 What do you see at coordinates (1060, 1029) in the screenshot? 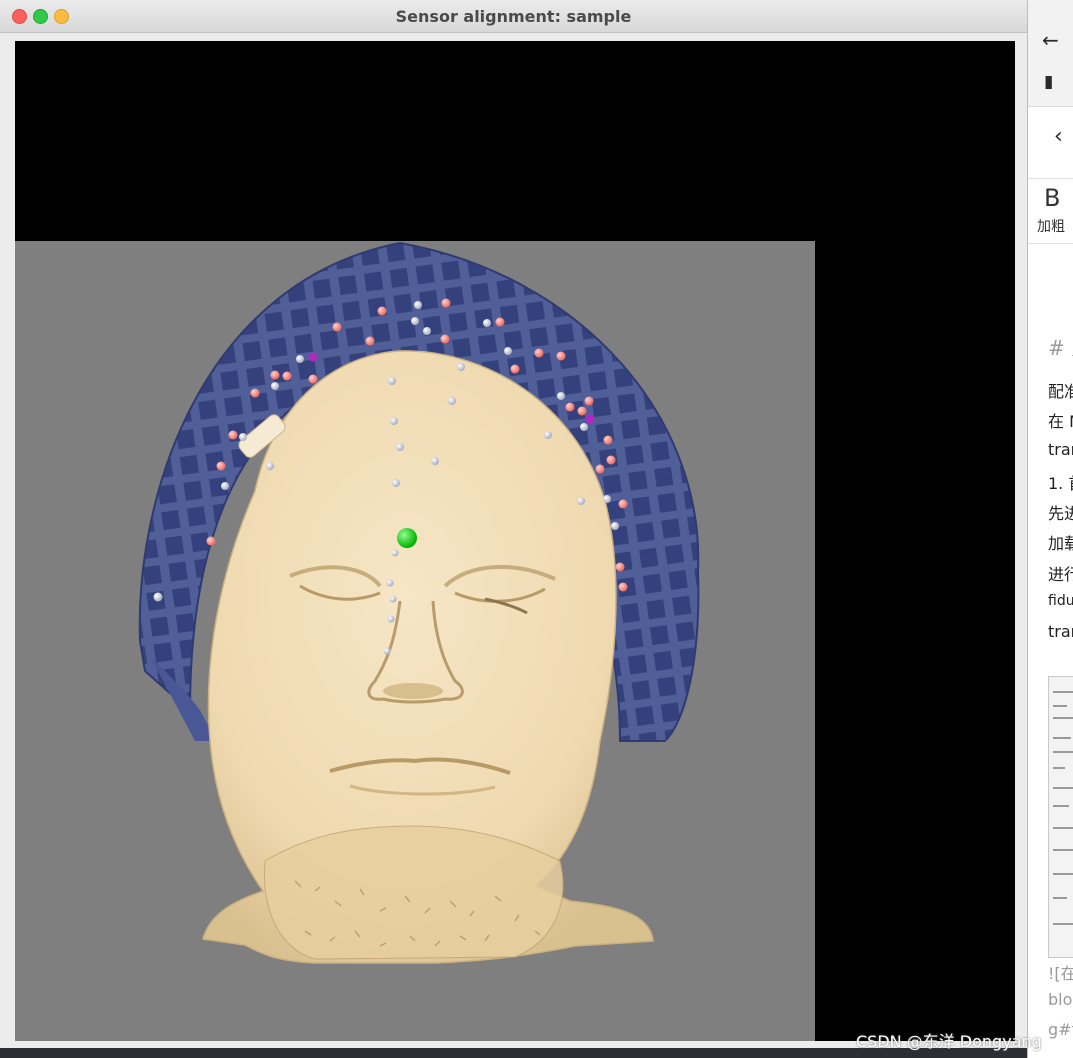
I see `editor-line: g#t` at bounding box center [1060, 1029].